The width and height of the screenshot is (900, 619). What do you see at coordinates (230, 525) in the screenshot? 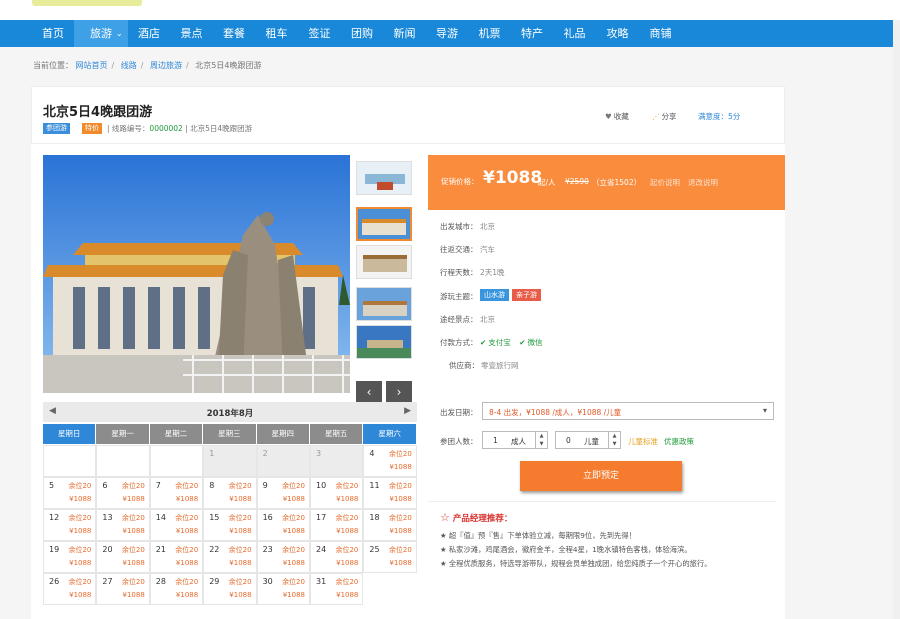
I see `calendar-day: 15 余位20 ¥1088` at bounding box center [230, 525].